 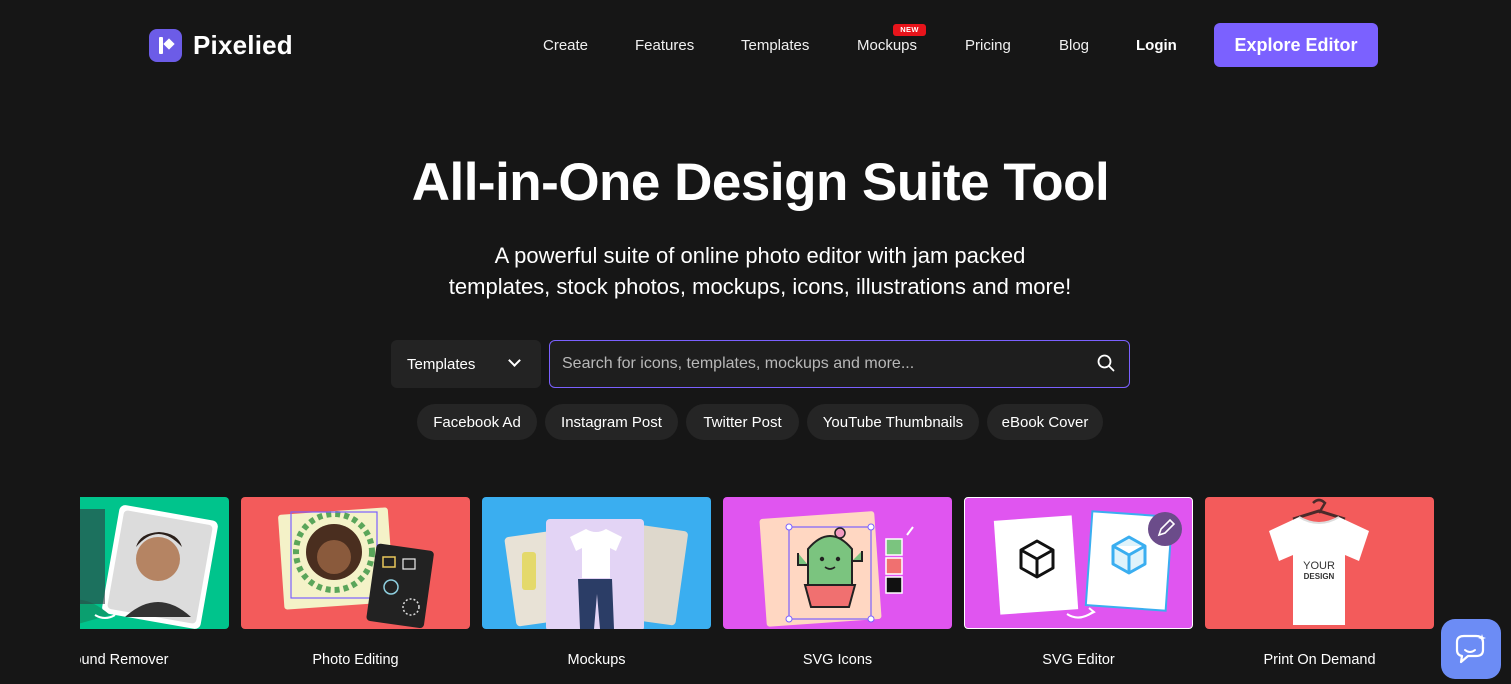 I want to click on nav-create: Create, so click(x=565, y=45).